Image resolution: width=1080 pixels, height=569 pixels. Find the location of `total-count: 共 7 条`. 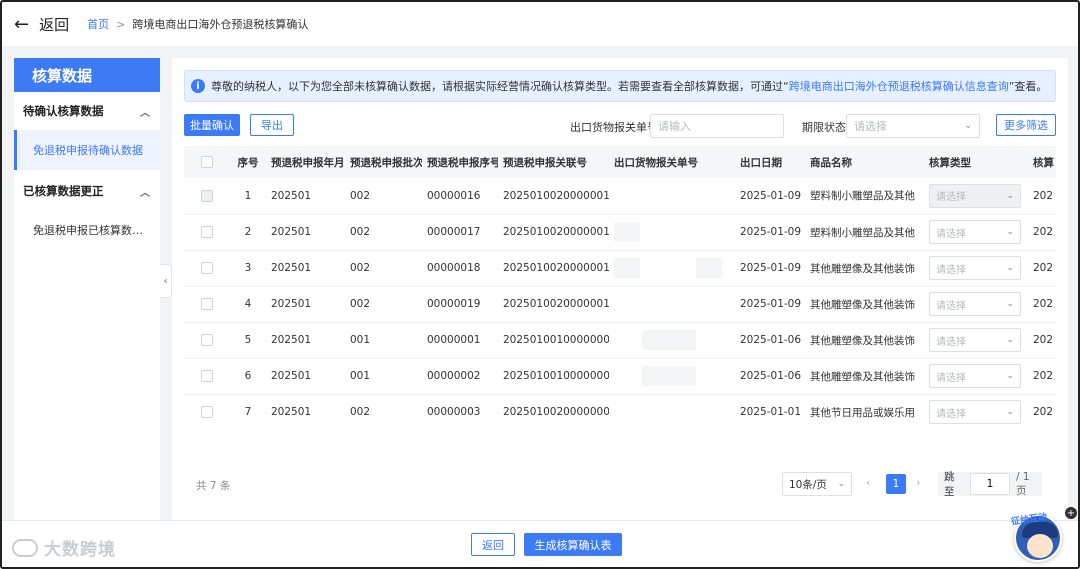

total-count: 共 7 条 is located at coordinates (213, 486).